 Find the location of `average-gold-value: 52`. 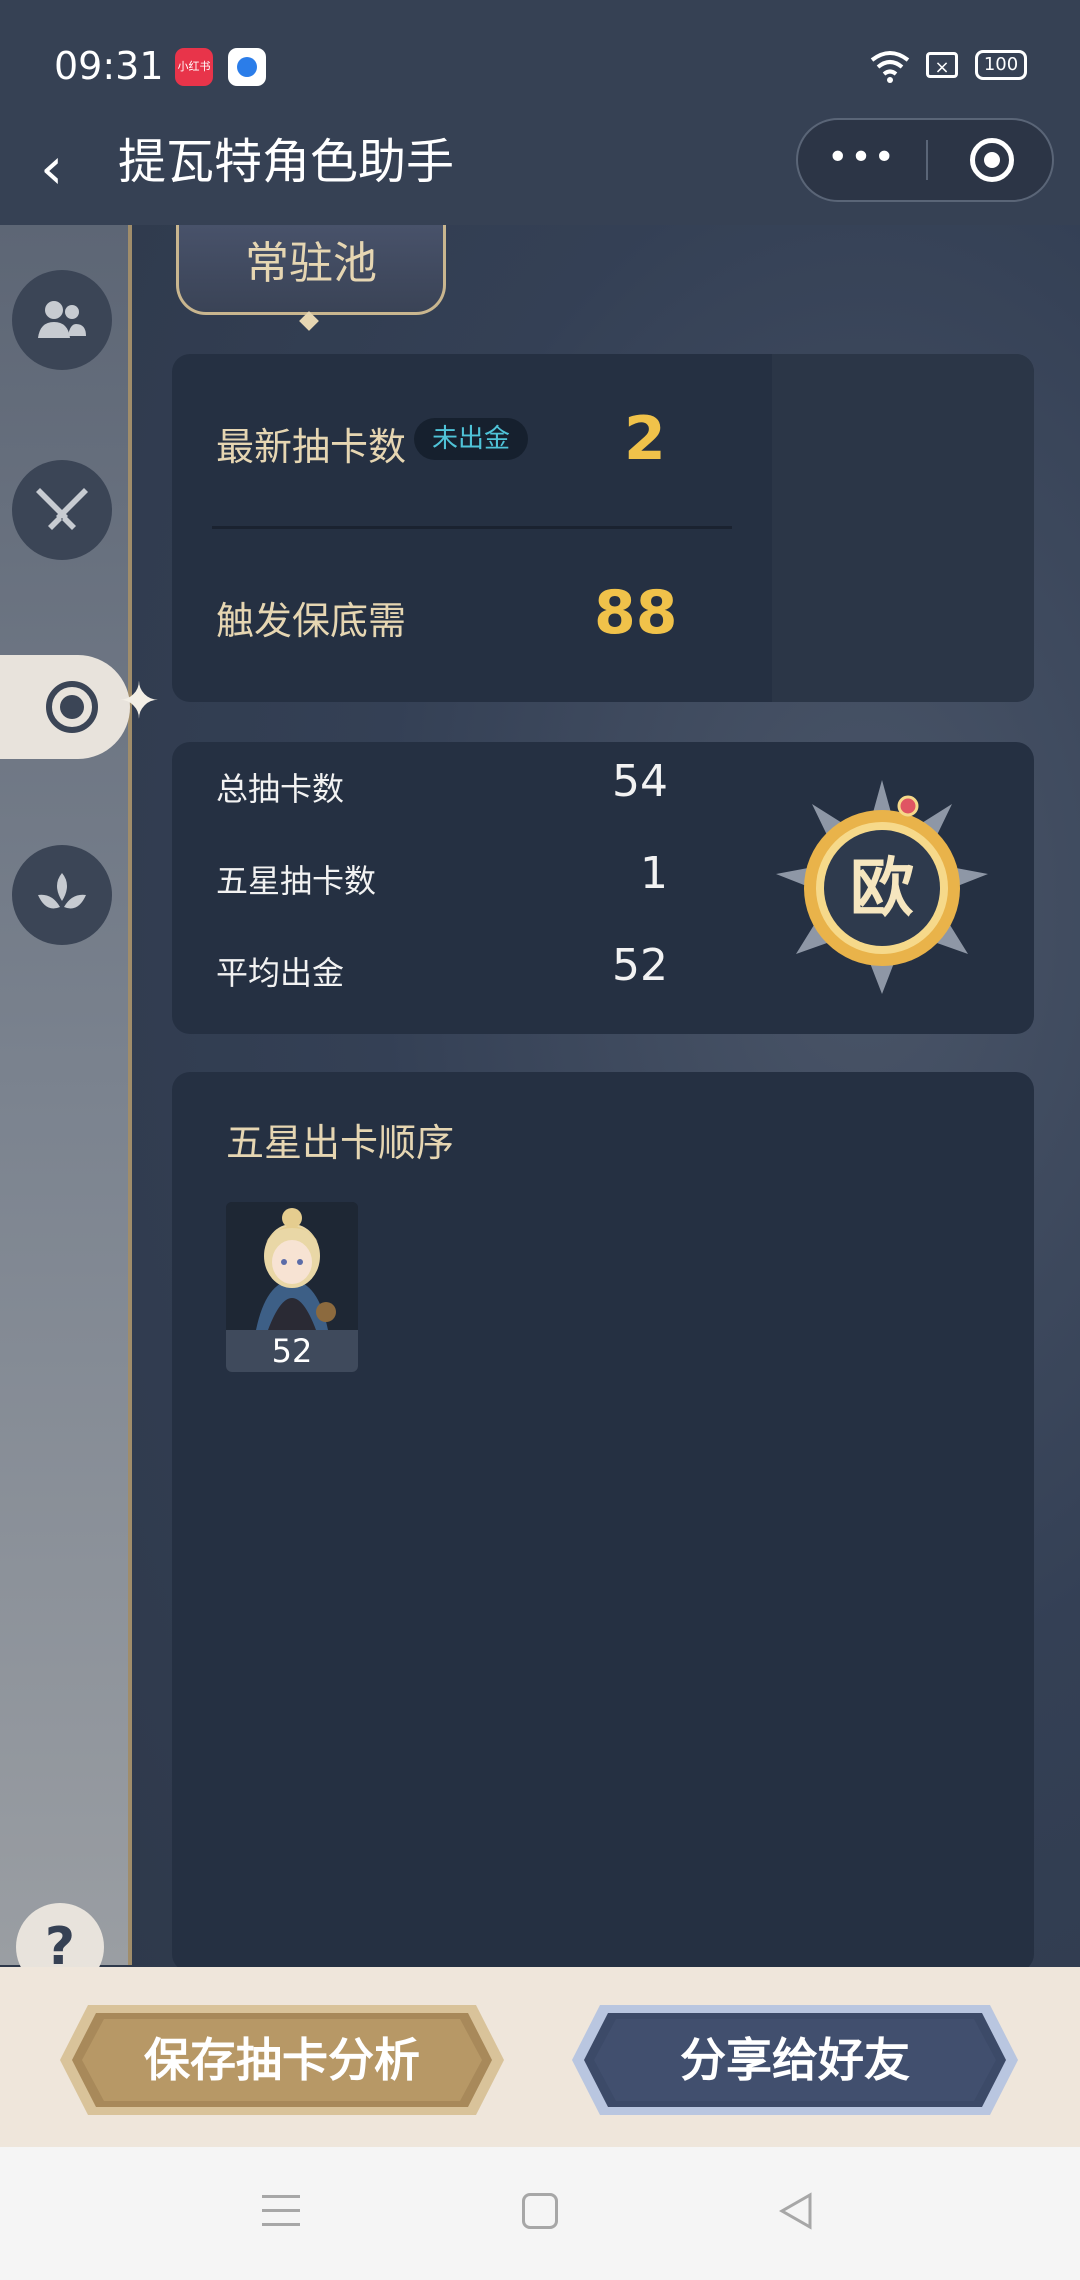

average-gold-value: 52 is located at coordinates (640, 965).